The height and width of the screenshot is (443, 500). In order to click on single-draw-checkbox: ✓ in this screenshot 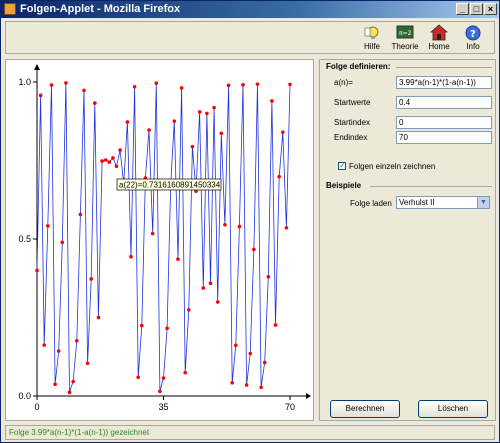, I will do `click(342, 166)`.